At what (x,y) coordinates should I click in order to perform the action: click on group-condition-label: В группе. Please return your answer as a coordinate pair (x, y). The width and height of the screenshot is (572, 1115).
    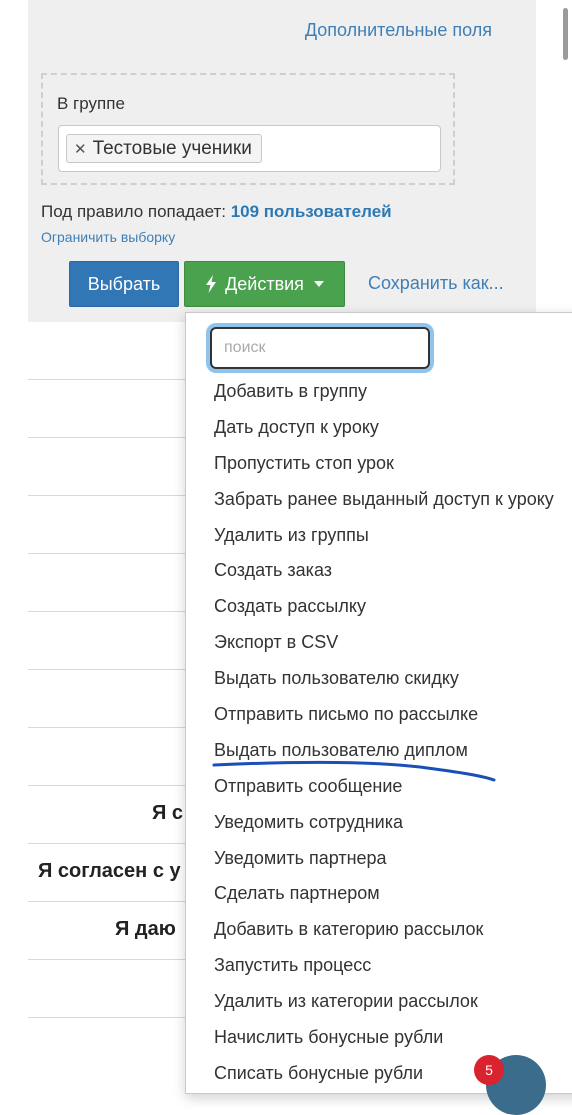
    Looking at the image, I should click on (91, 103).